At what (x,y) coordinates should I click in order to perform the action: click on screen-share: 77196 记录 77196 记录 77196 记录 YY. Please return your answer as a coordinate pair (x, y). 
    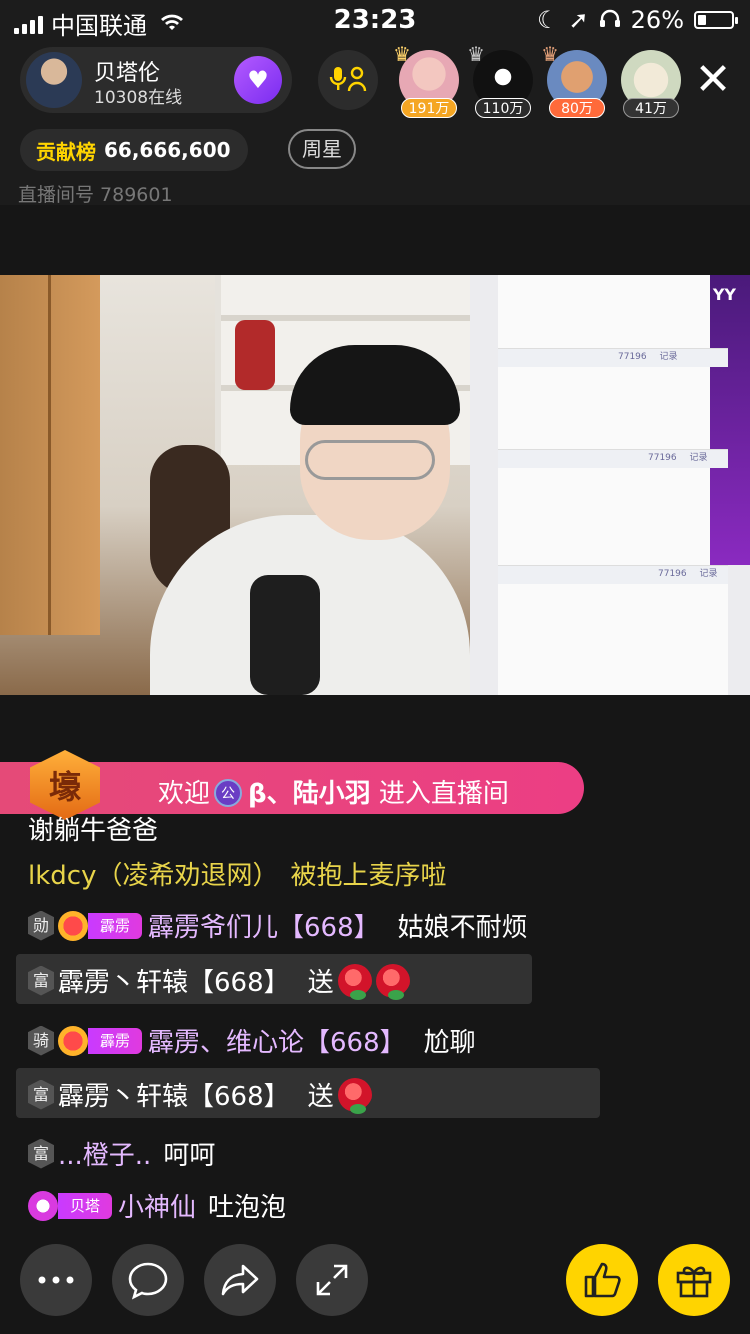
    Looking at the image, I should click on (610, 485).